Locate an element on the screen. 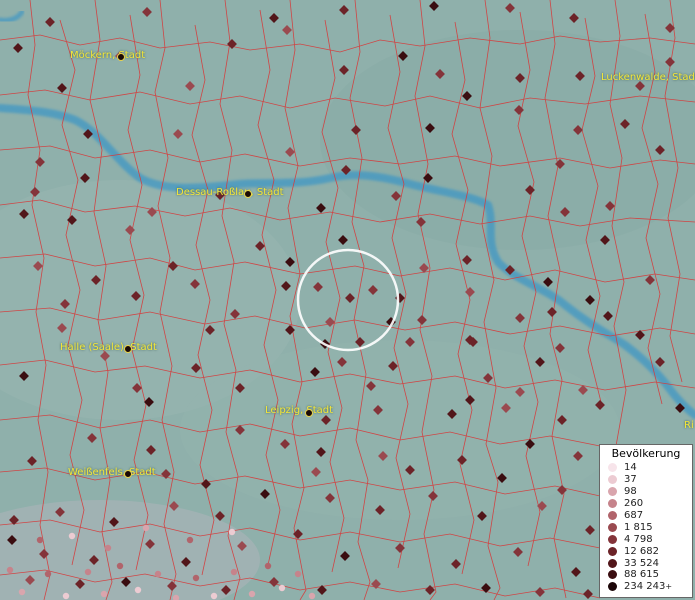  legend-item: 98 is located at coordinates (646, 492).